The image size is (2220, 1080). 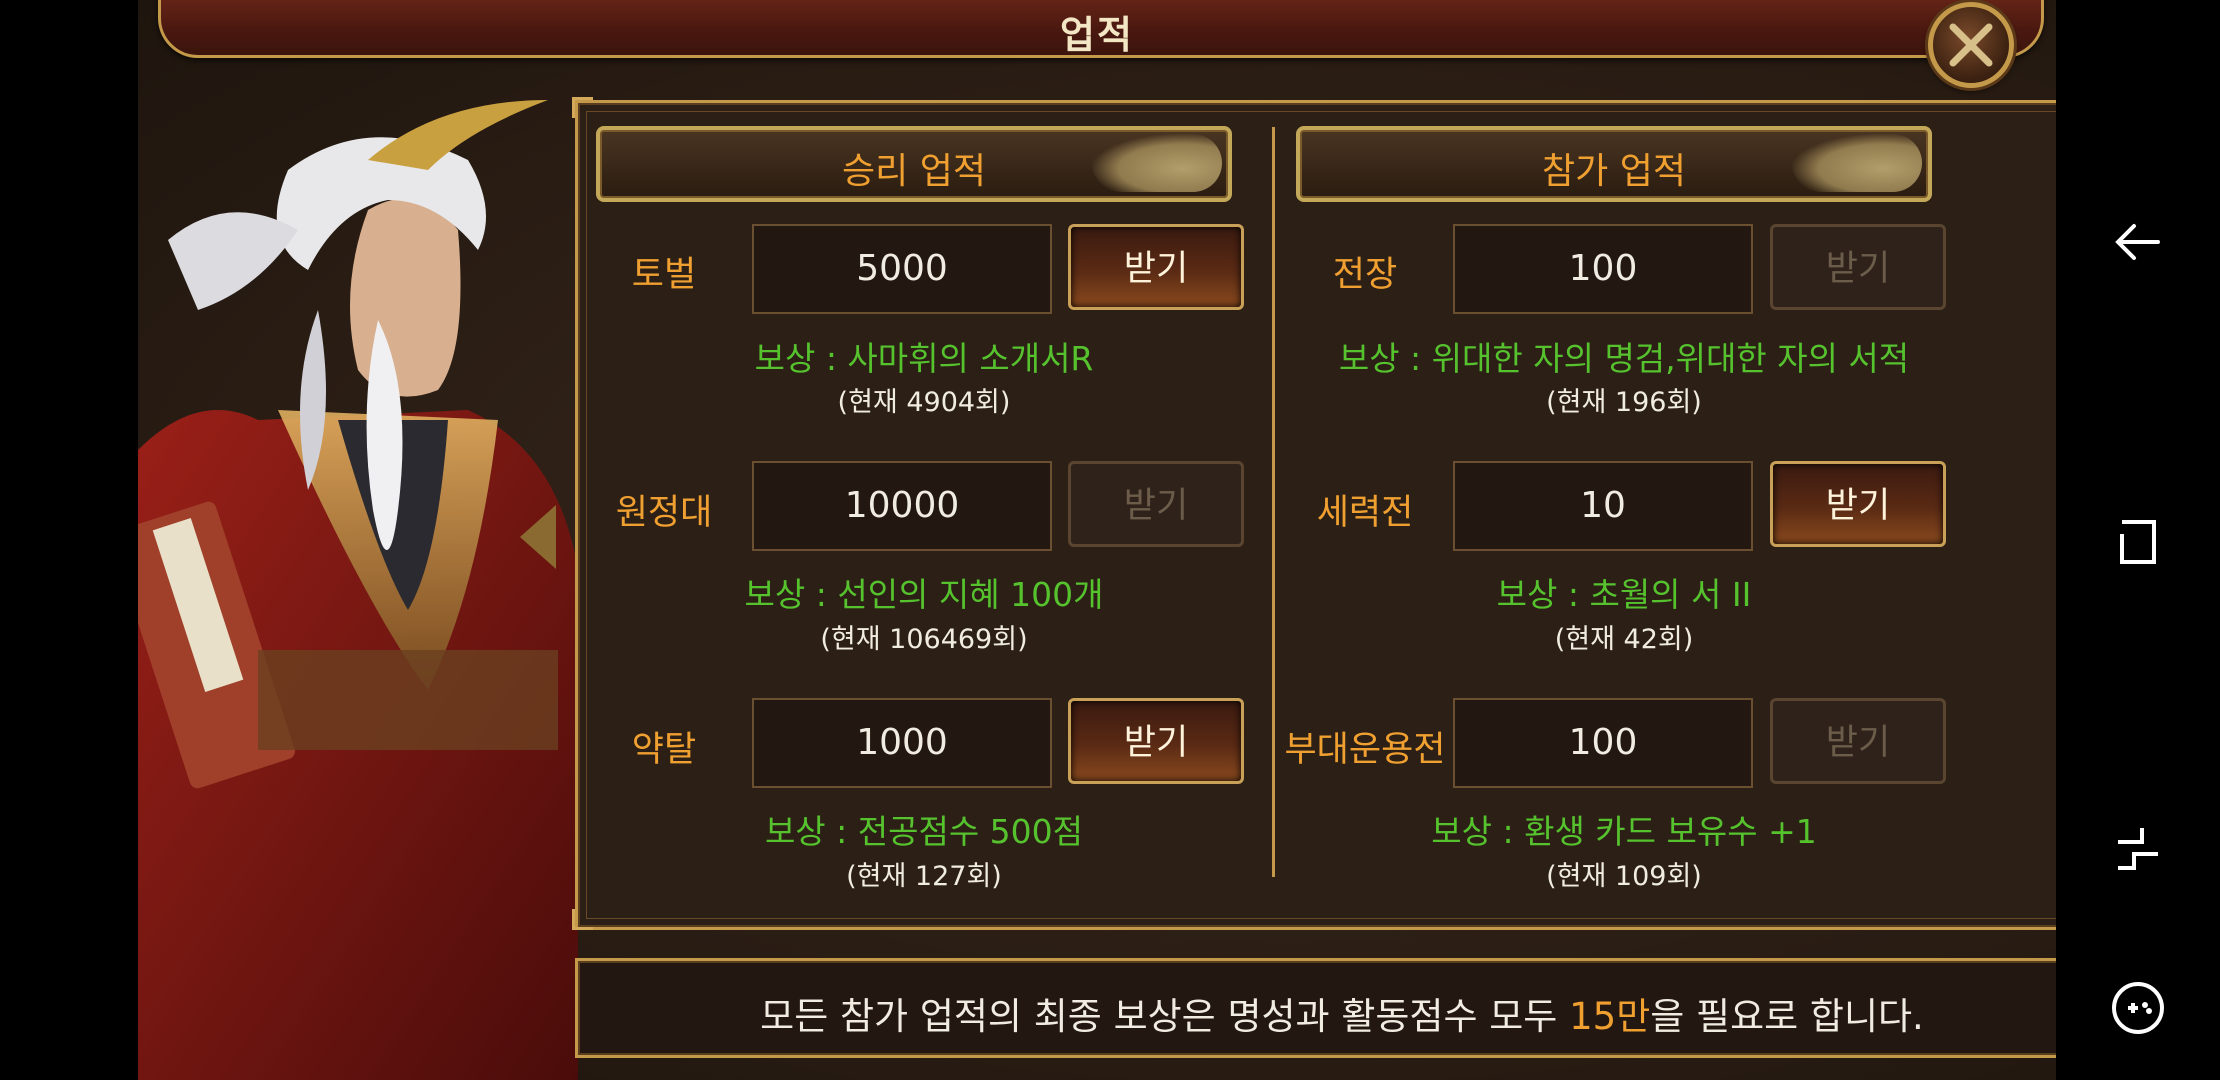 What do you see at coordinates (1624, 402) in the screenshot?
I see `current-count: (현재 196회)` at bounding box center [1624, 402].